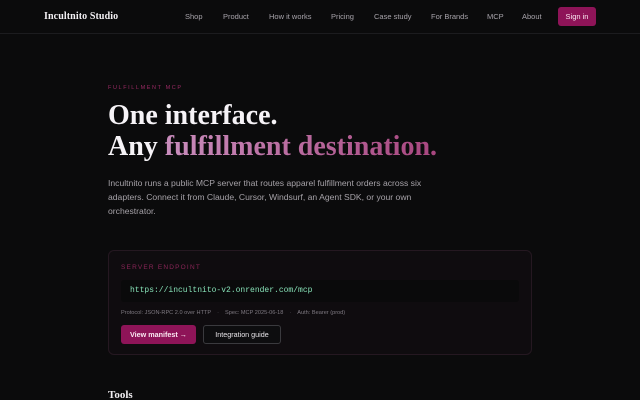 This screenshot has height=400, width=640. Describe the element at coordinates (577, 16) in the screenshot. I see `sign-in-button: Sign in` at that location.